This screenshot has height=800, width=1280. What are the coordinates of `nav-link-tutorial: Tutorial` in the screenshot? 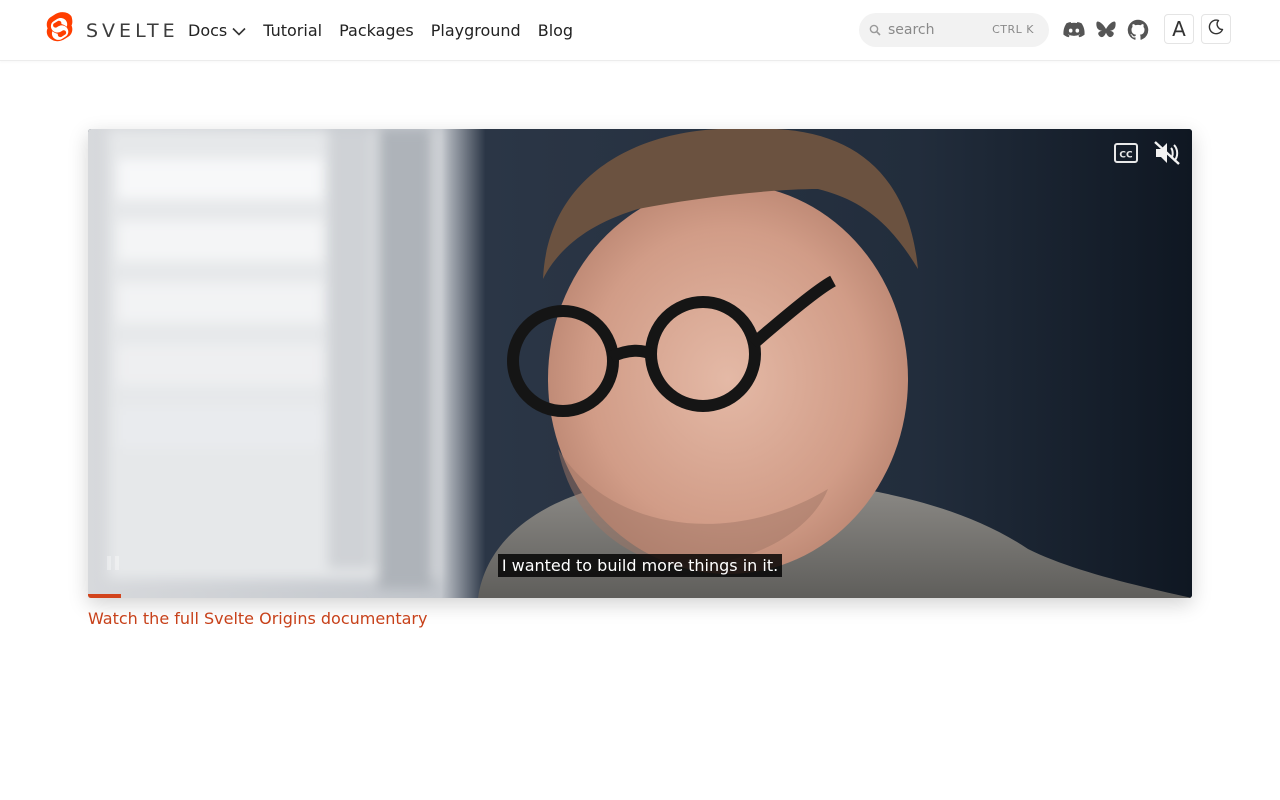 It's located at (292, 30).